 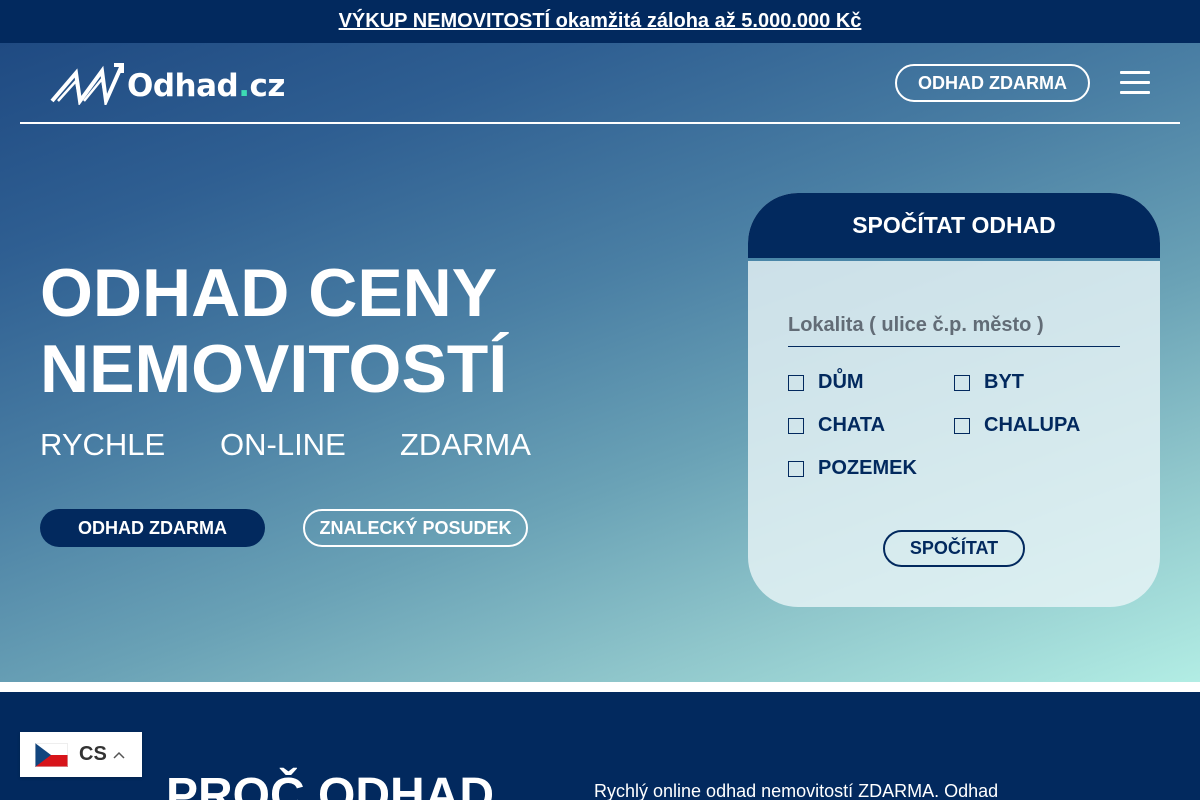 What do you see at coordinates (841, 382) in the screenshot?
I see `checkbox-label: DŮM` at bounding box center [841, 382].